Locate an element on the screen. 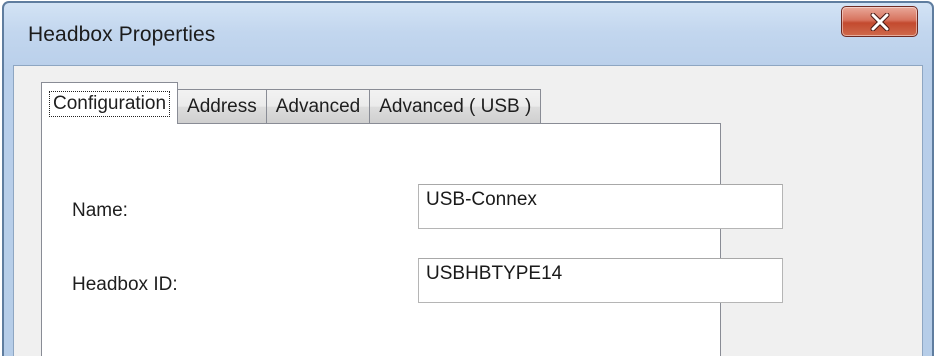 This screenshot has width=936, height=356. tab-configuration-label: Configuration is located at coordinates (110, 103).